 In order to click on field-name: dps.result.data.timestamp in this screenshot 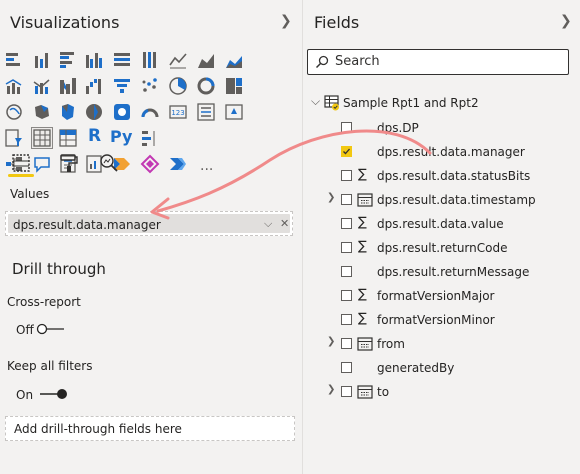, I will do `click(456, 200)`.